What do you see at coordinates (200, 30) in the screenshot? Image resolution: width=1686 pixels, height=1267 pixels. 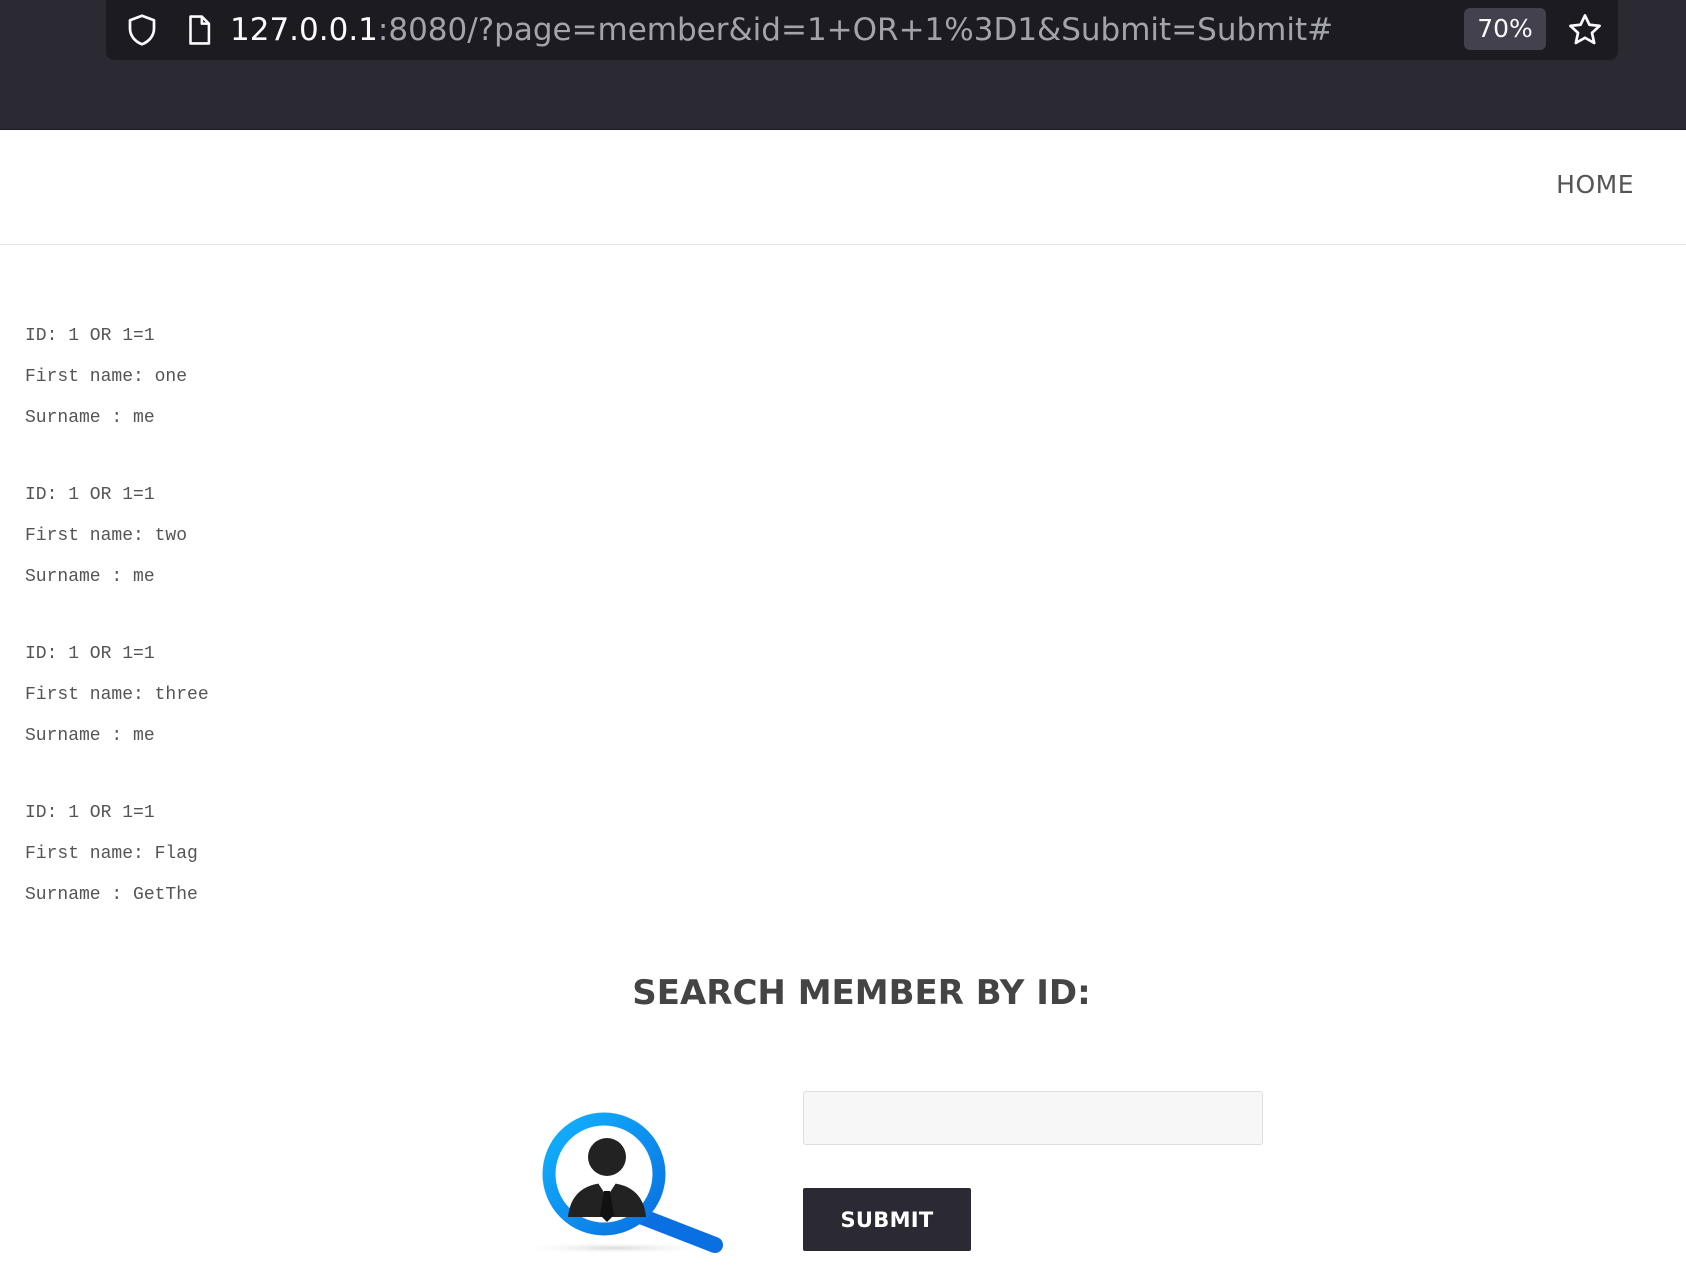 I see `page-icon` at bounding box center [200, 30].